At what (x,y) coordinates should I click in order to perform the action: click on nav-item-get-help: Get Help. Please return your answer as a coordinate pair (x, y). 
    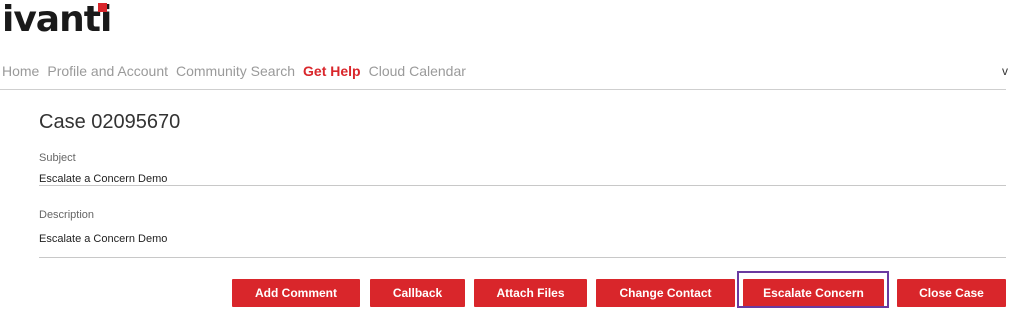
    Looking at the image, I should click on (332, 71).